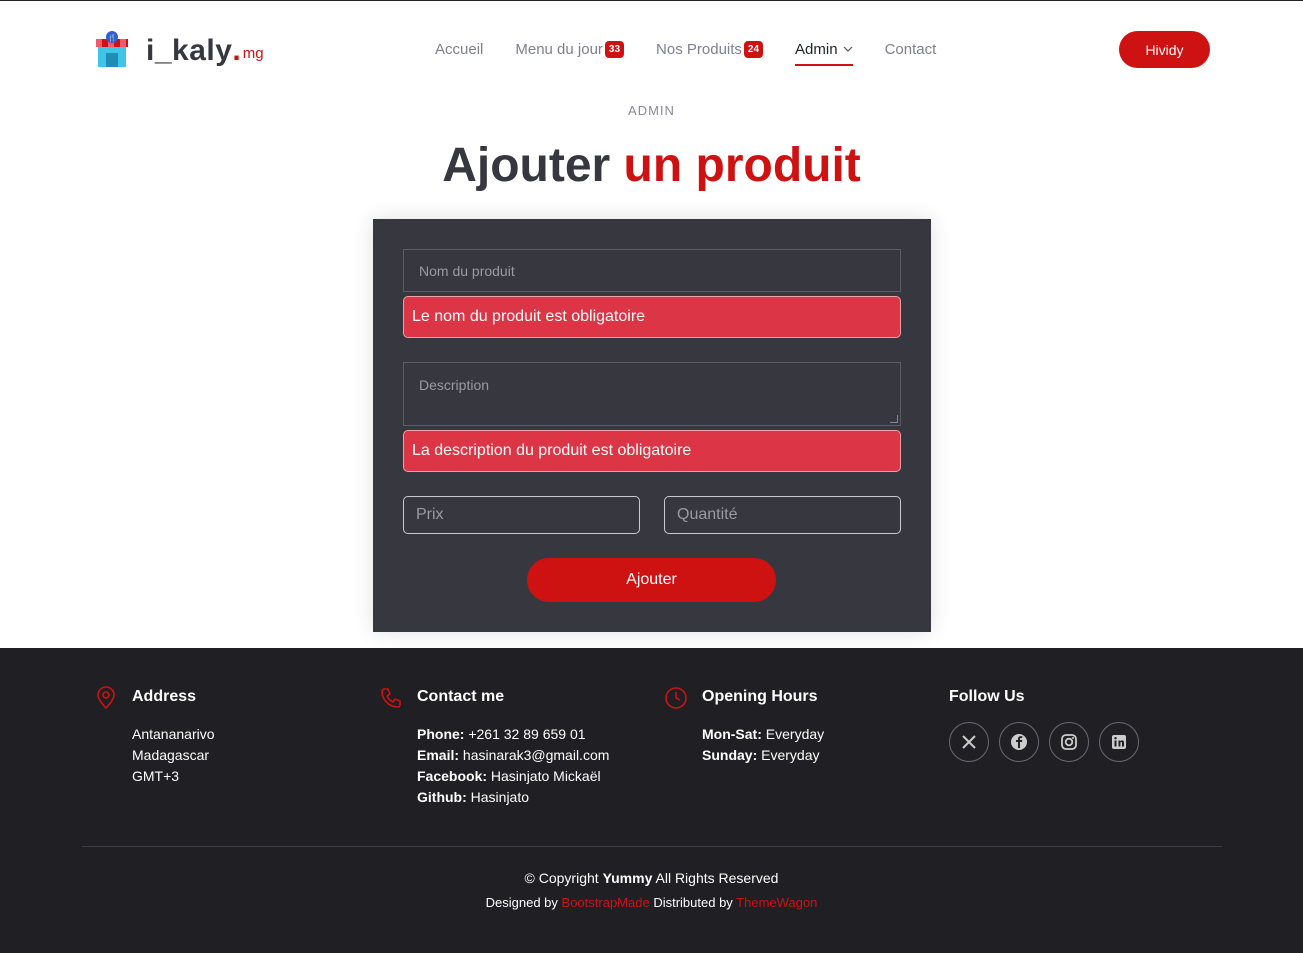  What do you see at coordinates (816, 49) in the screenshot?
I see `nav-label: Admin` at bounding box center [816, 49].